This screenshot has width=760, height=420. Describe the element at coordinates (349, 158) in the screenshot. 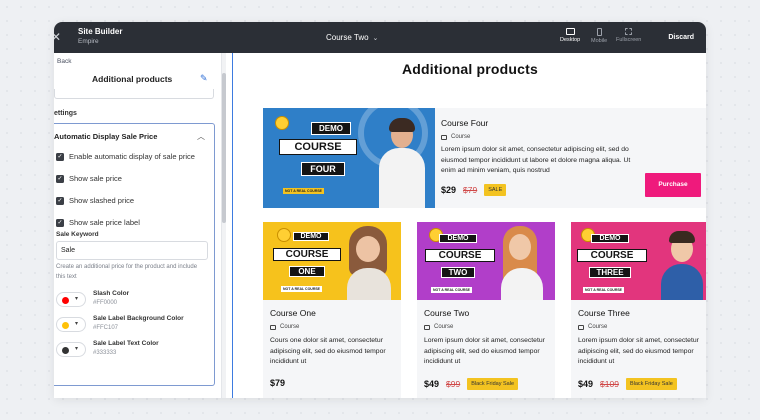

I see `course-thumbnail: DEMO COURSE FOUR NOT A REAL COURSE` at that location.